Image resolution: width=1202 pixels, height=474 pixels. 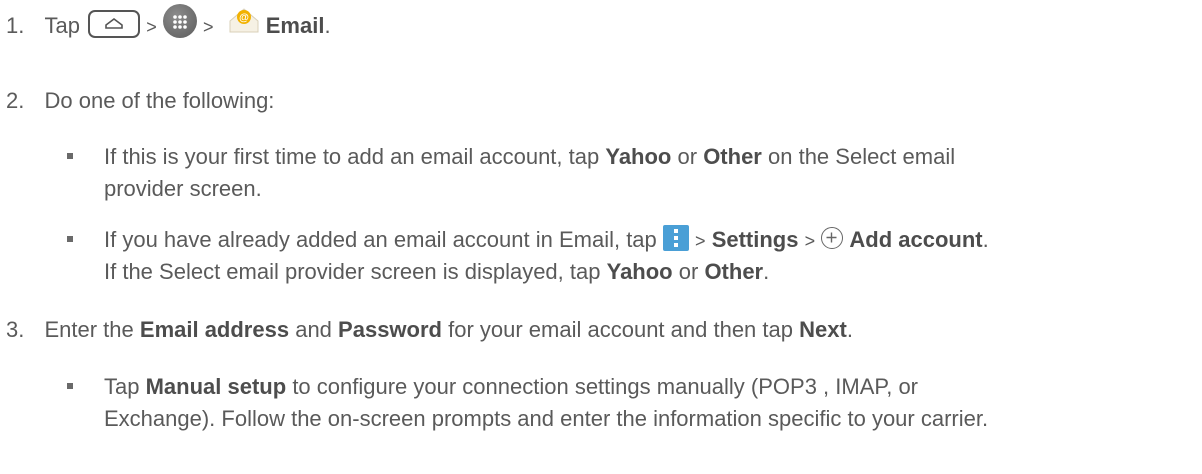 I want to click on step-number: 2., so click(x=15, y=100).